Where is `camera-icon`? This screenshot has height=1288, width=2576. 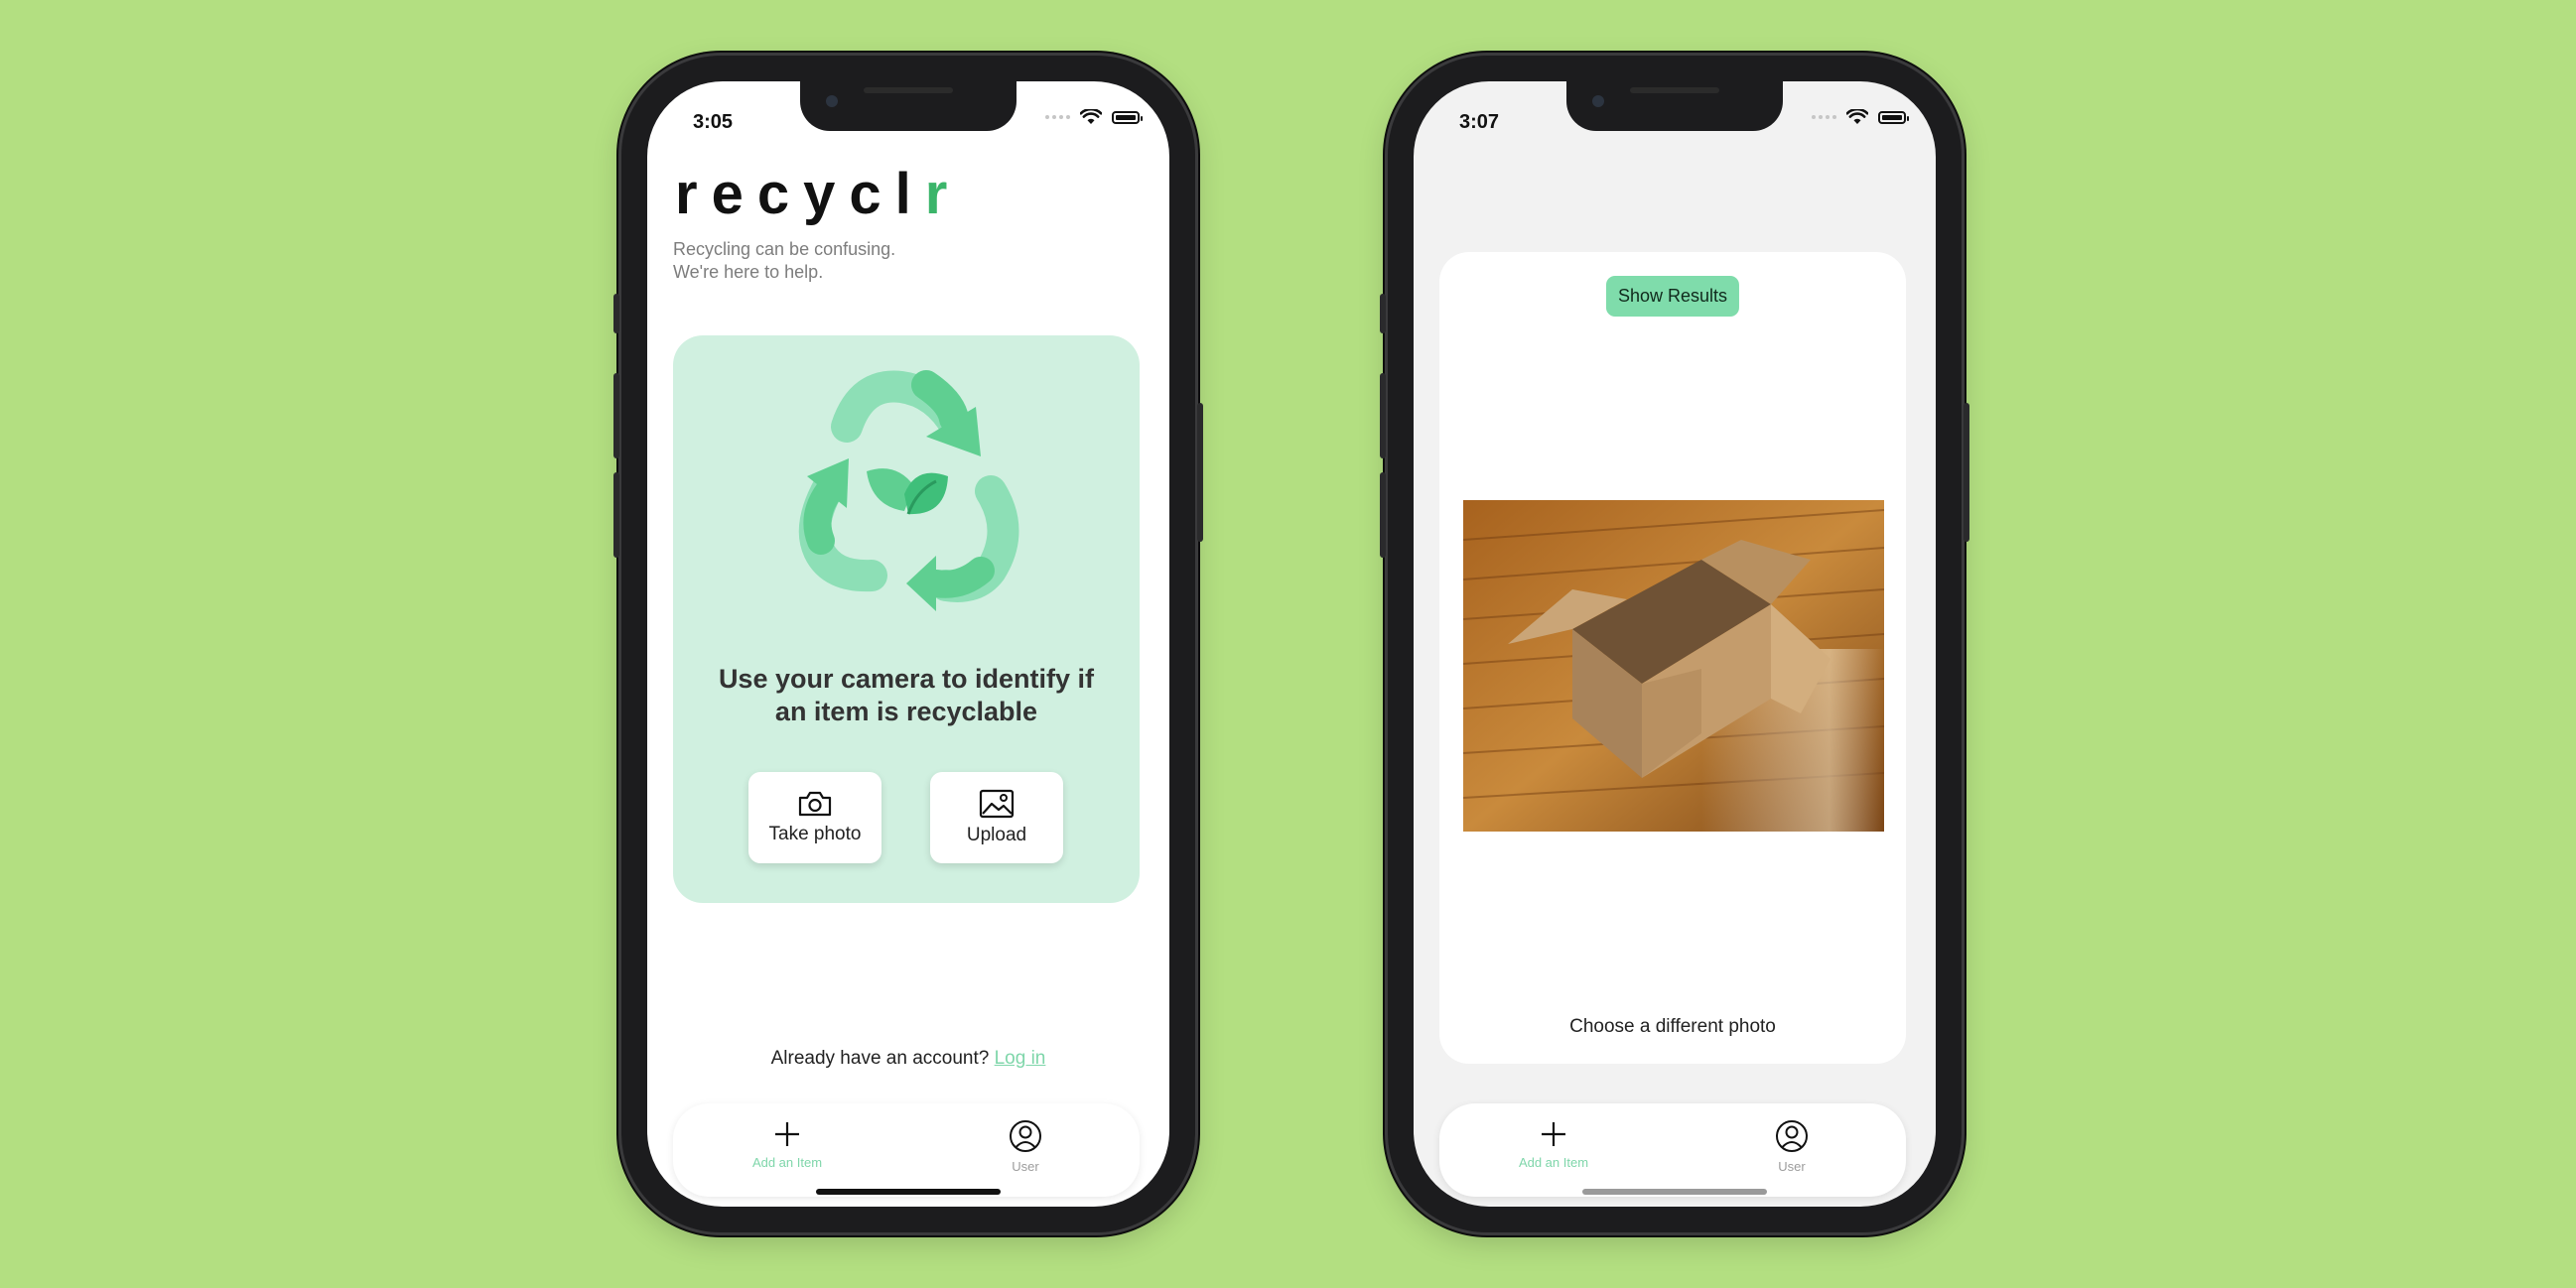
camera-icon is located at coordinates (815, 804).